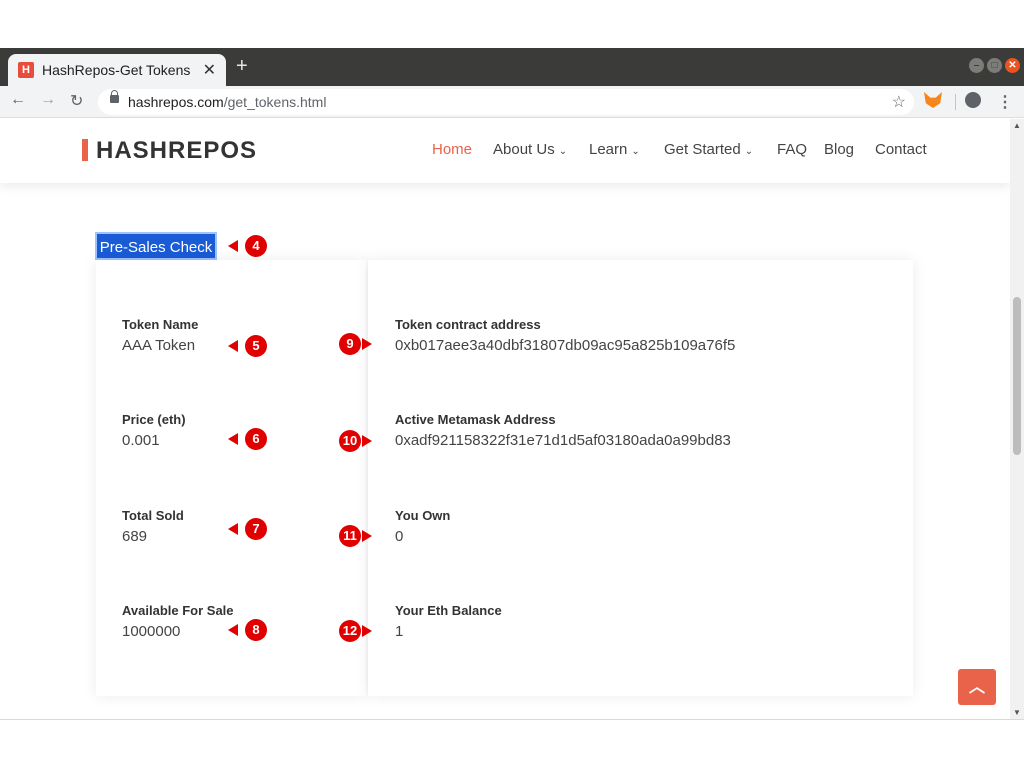 The image size is (1024, 768). What do you see at coordinates (256, 346) in the screenshot?
I see `callout-marker: 5` at bounding box center [256, 346].